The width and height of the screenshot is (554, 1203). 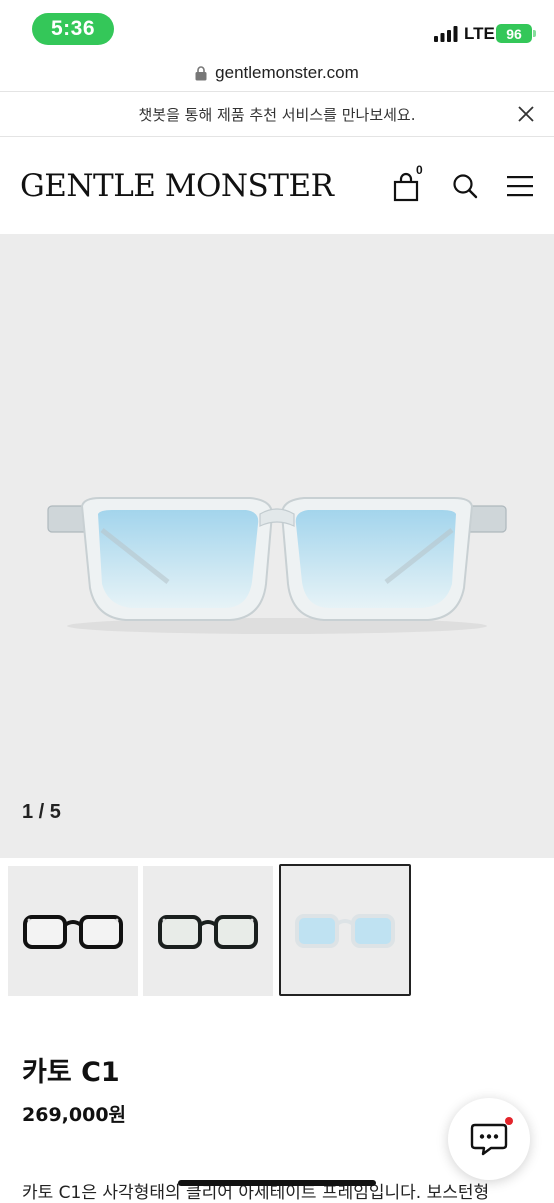 I want to click on slide-counter: 1 / 5, so click(x=41, y=812).